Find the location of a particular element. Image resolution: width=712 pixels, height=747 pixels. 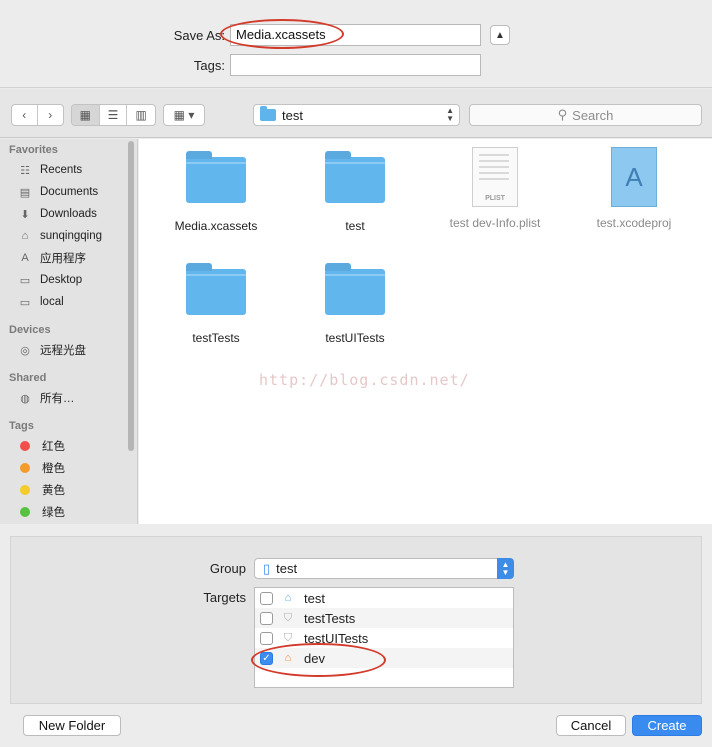

file-item-media-xcassets: Media.xcassets is located at coordinates (216, 192).